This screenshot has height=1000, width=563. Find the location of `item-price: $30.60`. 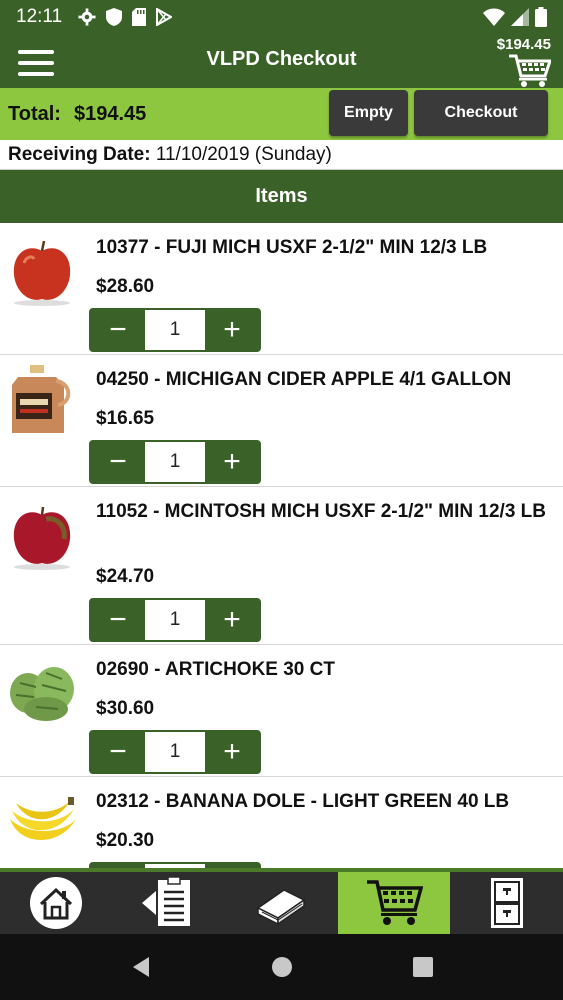

item-price: $30.60 is located at coordinates (125, 708).